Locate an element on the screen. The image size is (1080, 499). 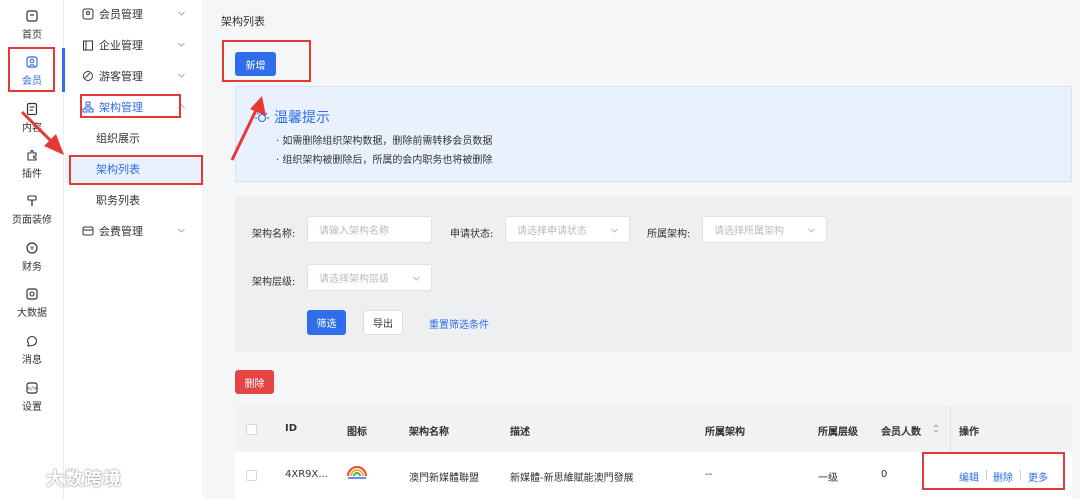
rail-item-page-decor: 页面装修 is located at coordinates (32, 210).